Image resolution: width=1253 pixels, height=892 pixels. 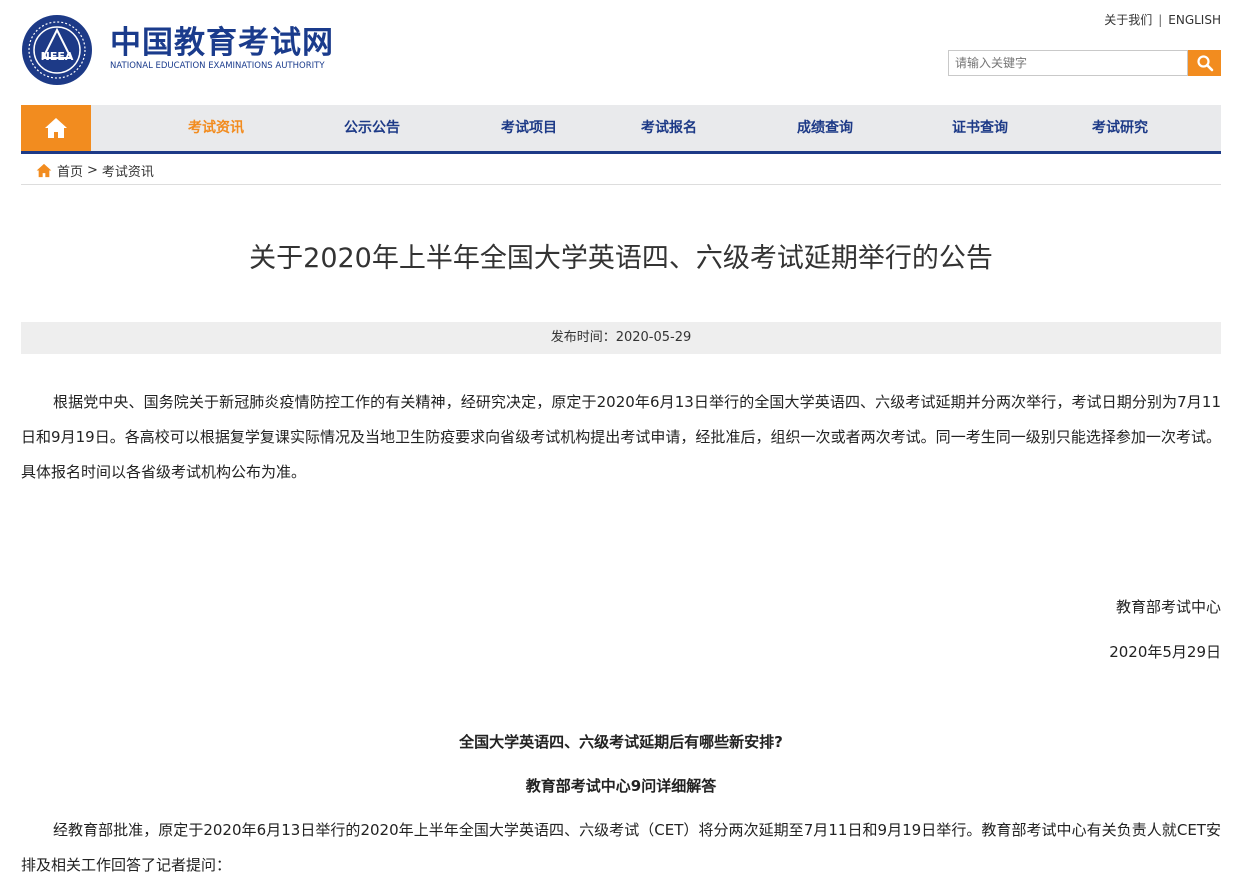 I want to click on nav-item-score-query: 成绩查询, so click(x=825, y=128).